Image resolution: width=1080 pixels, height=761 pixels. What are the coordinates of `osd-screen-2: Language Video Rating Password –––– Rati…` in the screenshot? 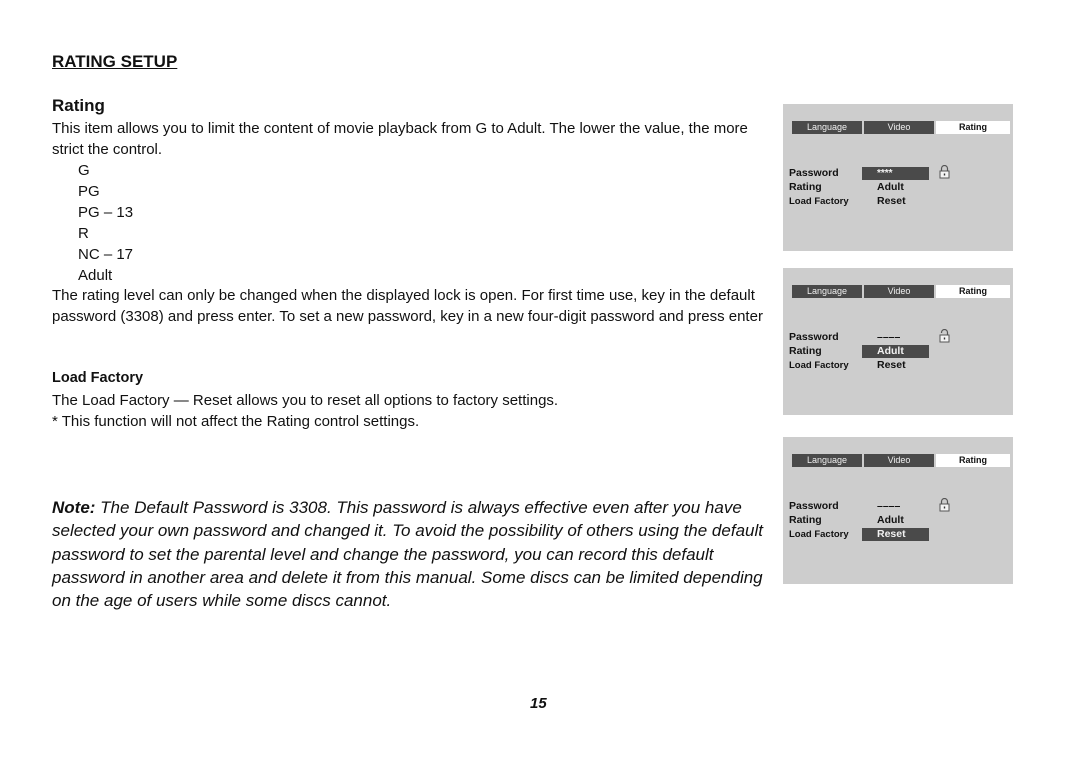 It's located at (898, 341).